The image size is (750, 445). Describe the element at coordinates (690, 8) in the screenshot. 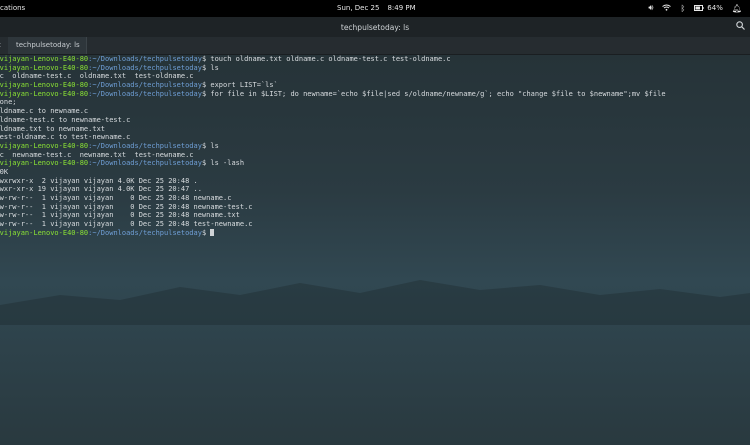

I see `system-tray: 🔊︎ ᛒ 64% 🔔︎` at that location.